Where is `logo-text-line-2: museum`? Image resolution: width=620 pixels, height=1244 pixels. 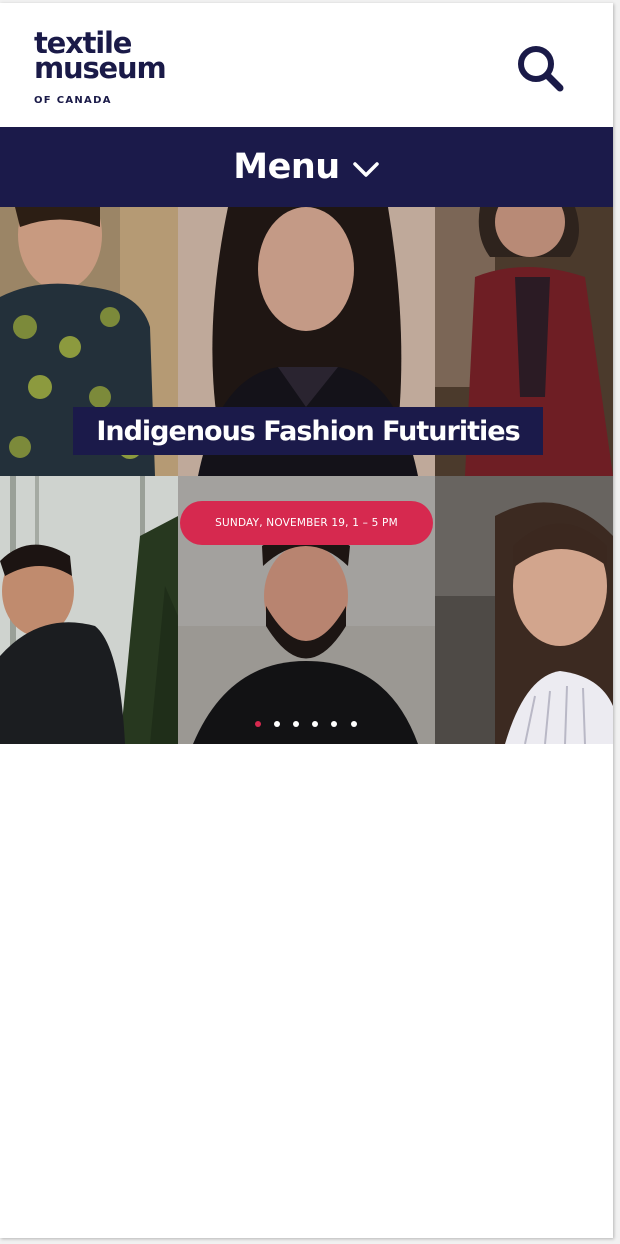 logo-text-line-2: museum is located at coordinates (100, 68).